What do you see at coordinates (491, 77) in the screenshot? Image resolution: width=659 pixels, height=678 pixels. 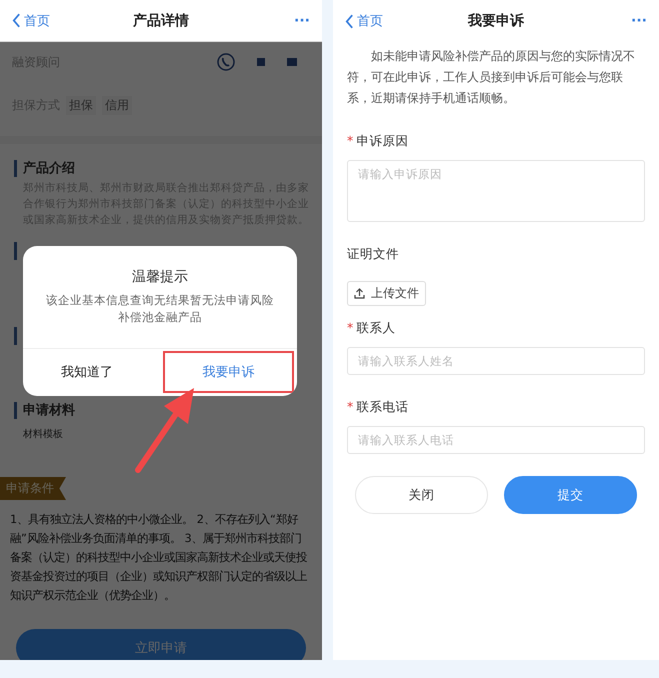 I see `intro-text: 如未能申请风险补偿产品的原因与您的实际情况不符，可在此申诉，工作人员接到申诉后可能会与您联系，近期请保持手机通话顺畅。` at bounding box center [491, 77].